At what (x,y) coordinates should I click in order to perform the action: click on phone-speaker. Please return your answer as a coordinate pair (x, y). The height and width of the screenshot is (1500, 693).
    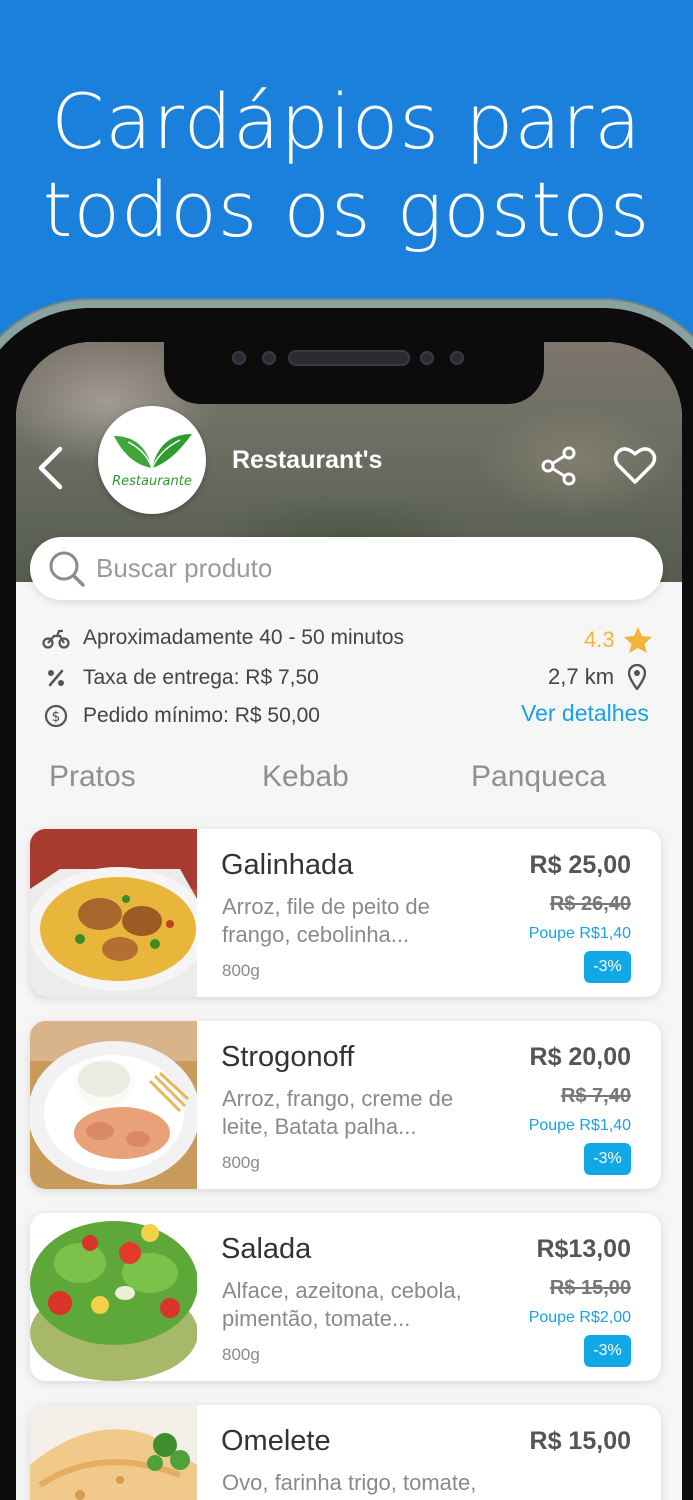
    Looking at the image, I should click on (349, 358).